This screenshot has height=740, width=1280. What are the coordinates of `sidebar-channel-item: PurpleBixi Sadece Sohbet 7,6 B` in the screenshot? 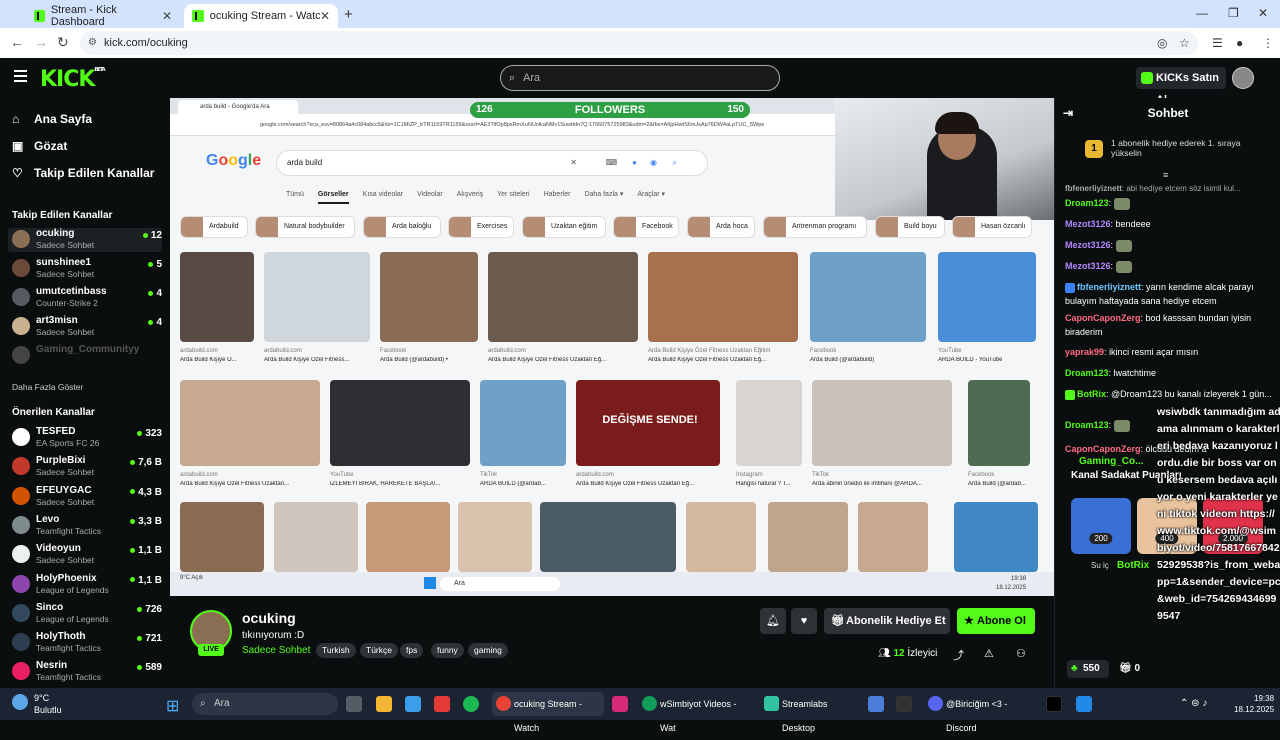 It's located at (85, 467).